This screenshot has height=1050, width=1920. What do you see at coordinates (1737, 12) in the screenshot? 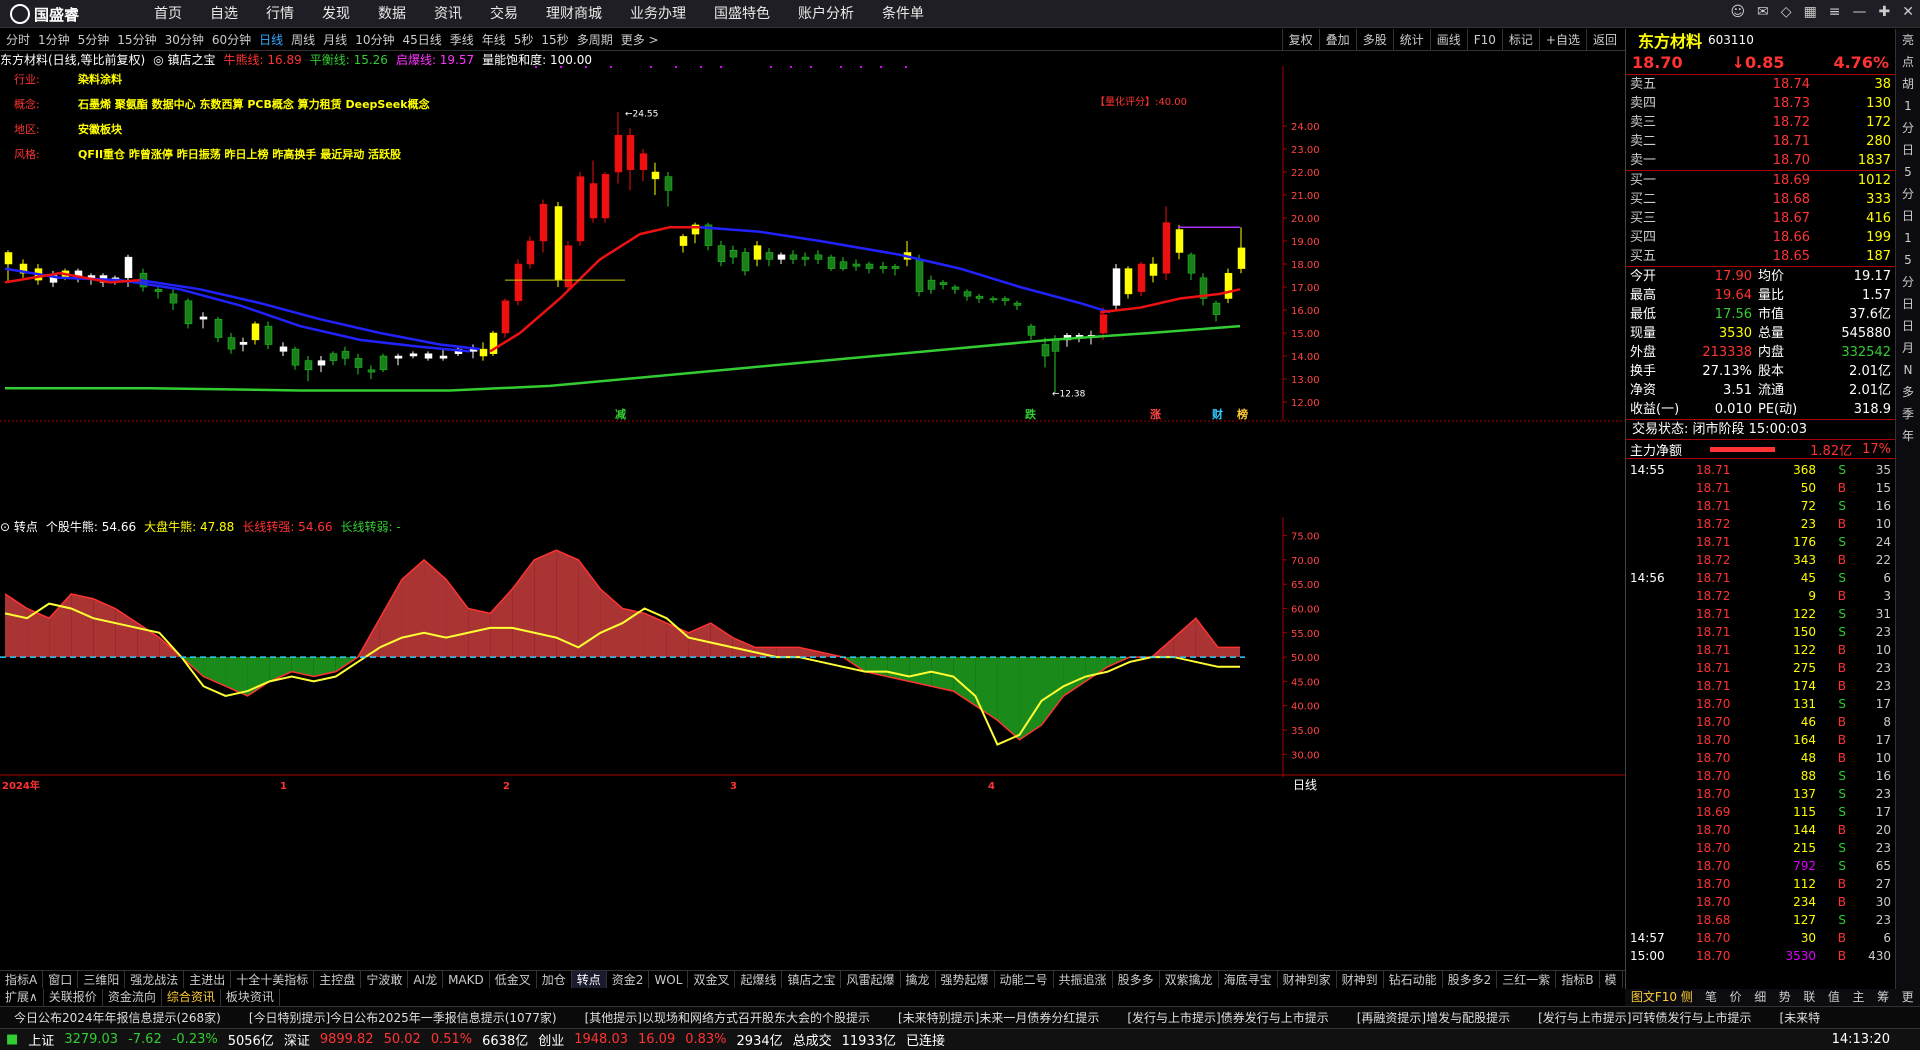
I see `chat-icon: ☺` at bounding box center [1737, 12].